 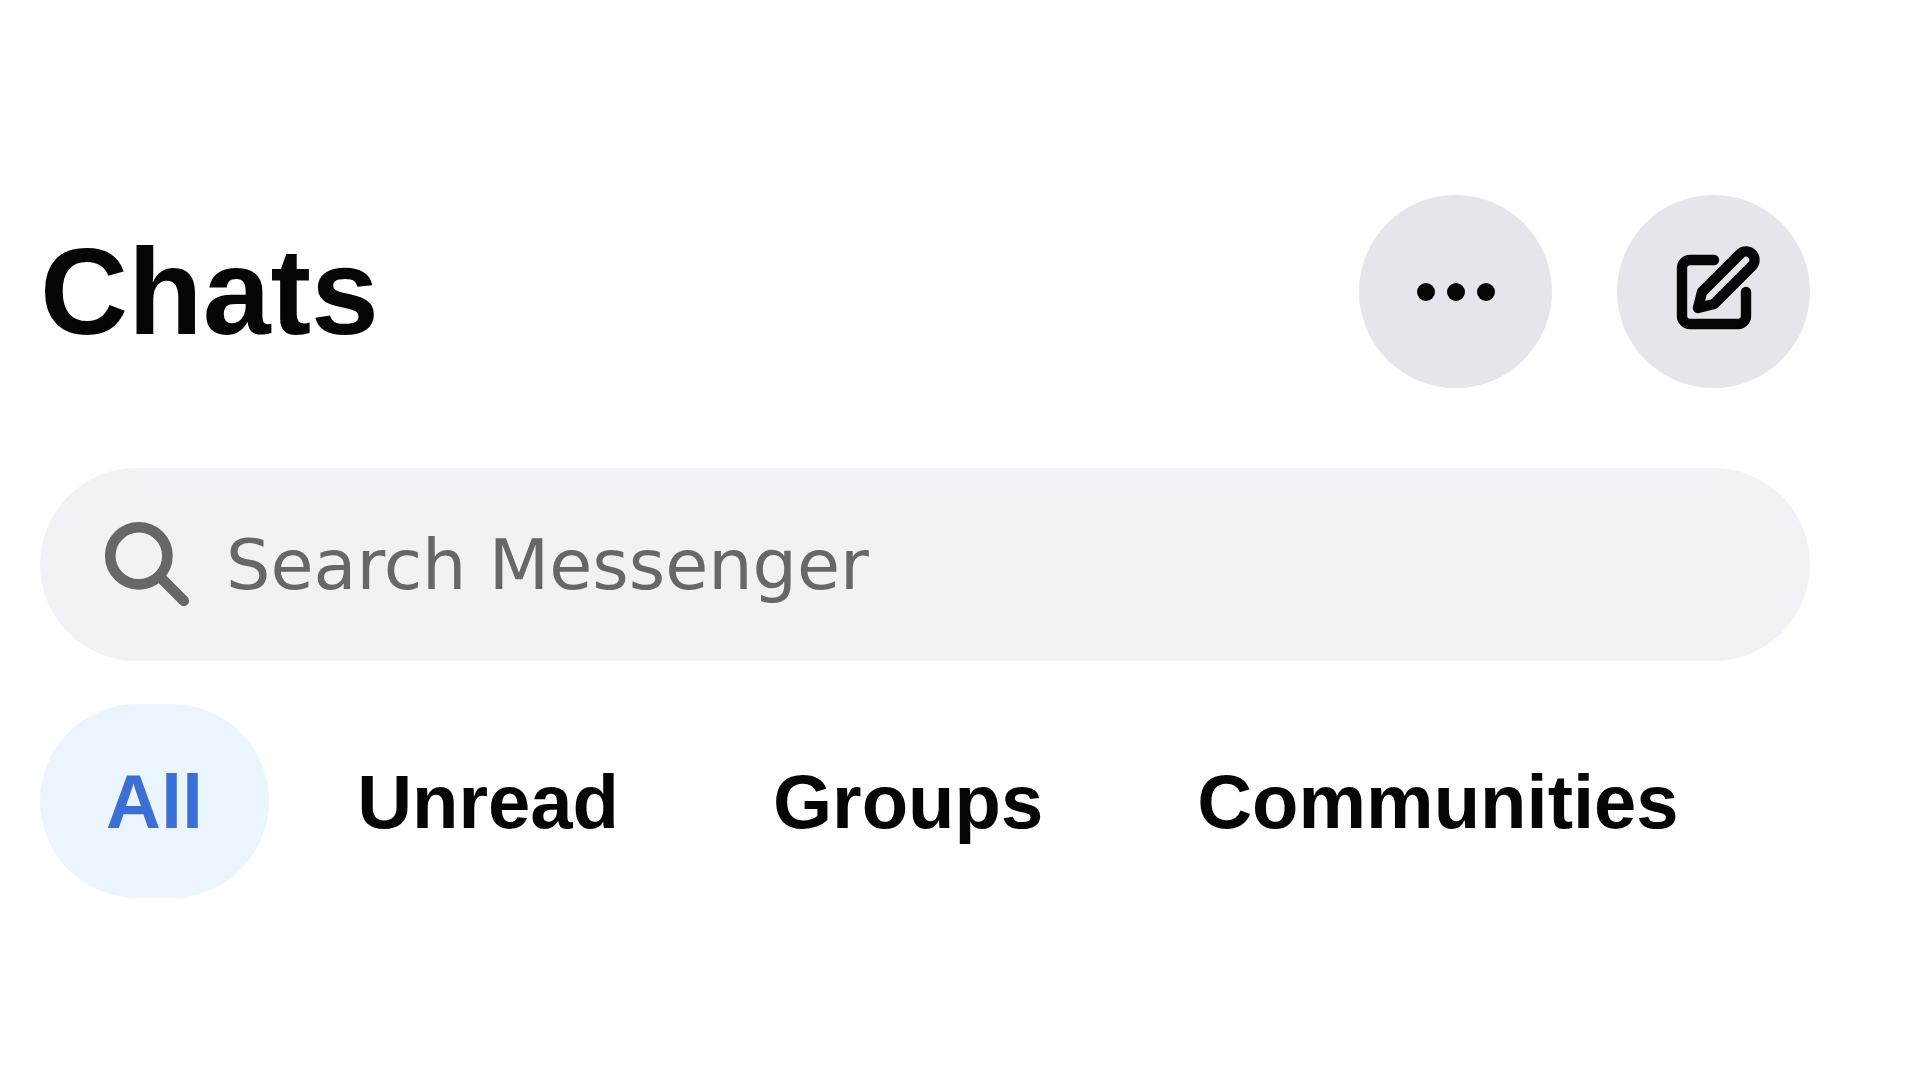 I want to click on filter-tab: Communities, so click(x=1438, y=801).